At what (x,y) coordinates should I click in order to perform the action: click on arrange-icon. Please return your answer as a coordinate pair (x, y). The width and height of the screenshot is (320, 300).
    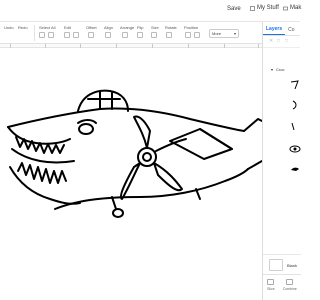
    Looking at the image, I should click on (125, 35).